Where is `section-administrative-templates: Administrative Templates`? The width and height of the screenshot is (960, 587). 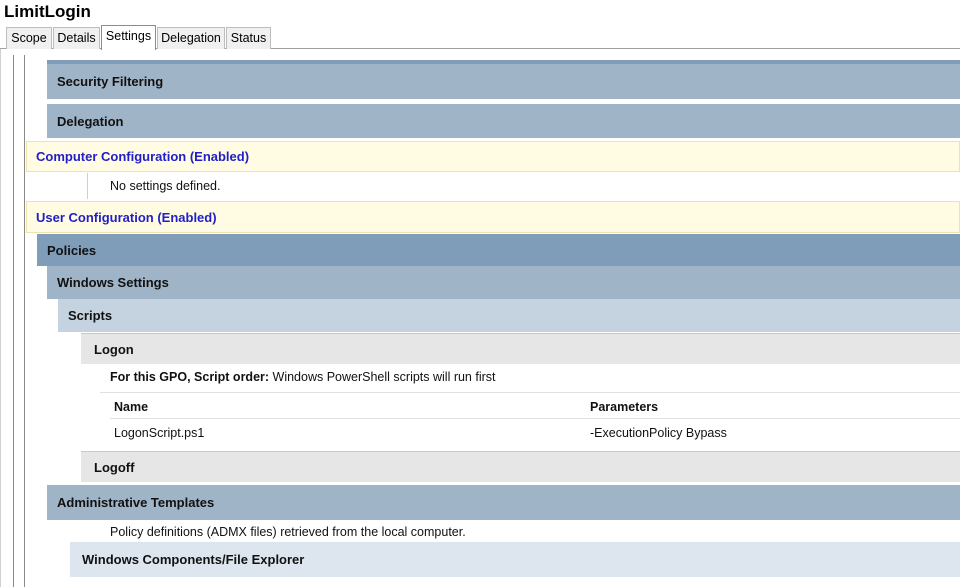 section-administrative-templates: Administrative Templates is located at coordinates (503, 502).